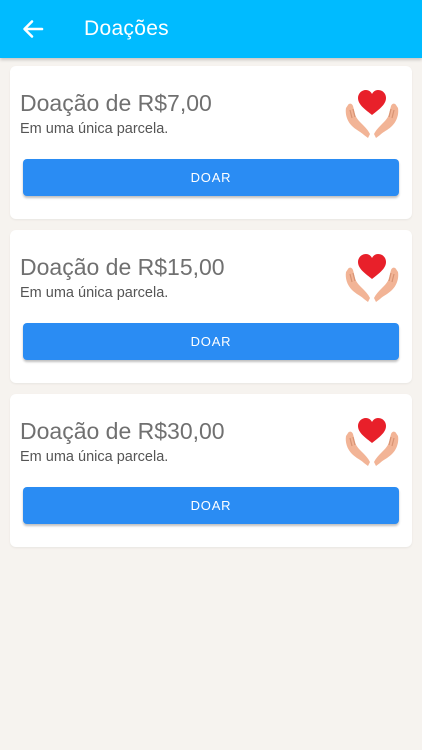 This screenshot has width=422, height=750. What do you see at coordinates (122, 431) in the screenshot?
I see `donation-title: Doação de R$30,00` at bounding box center [122, 431].